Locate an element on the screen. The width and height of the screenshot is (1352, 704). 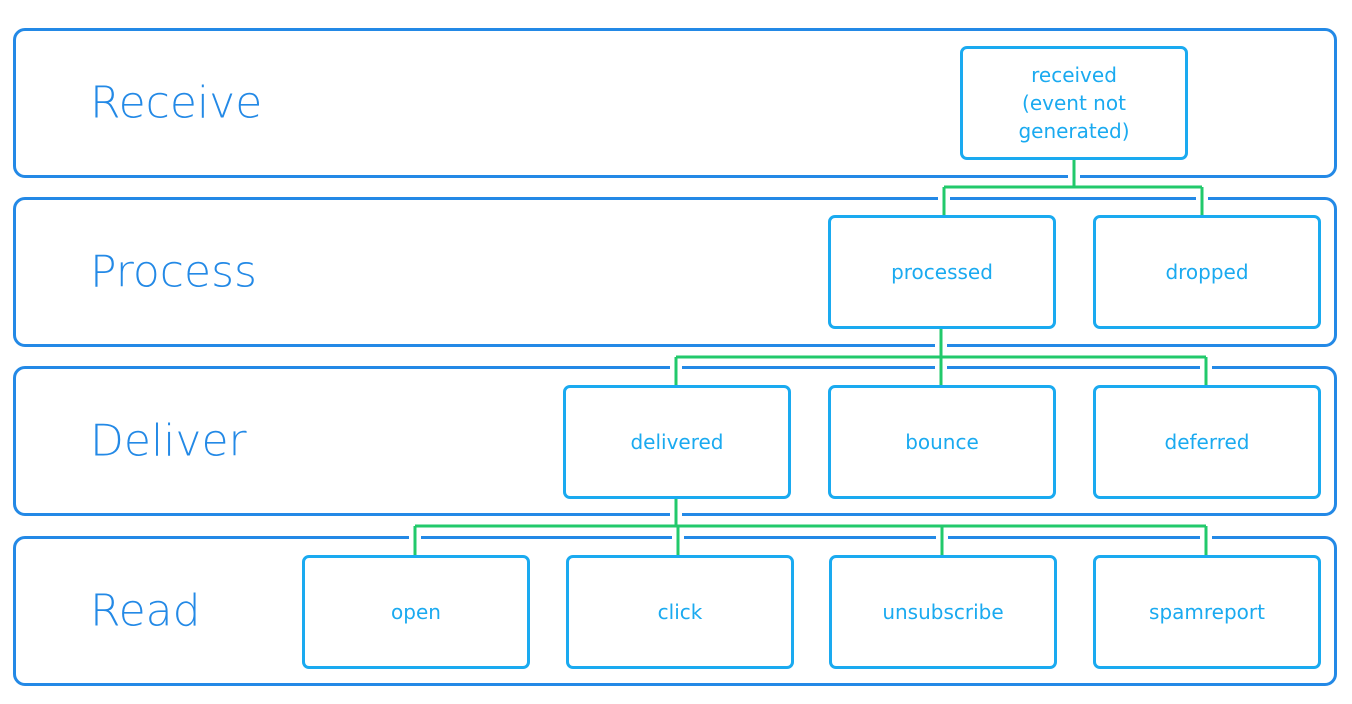
event-label: spamreport is located at coordinates (1207, 612).